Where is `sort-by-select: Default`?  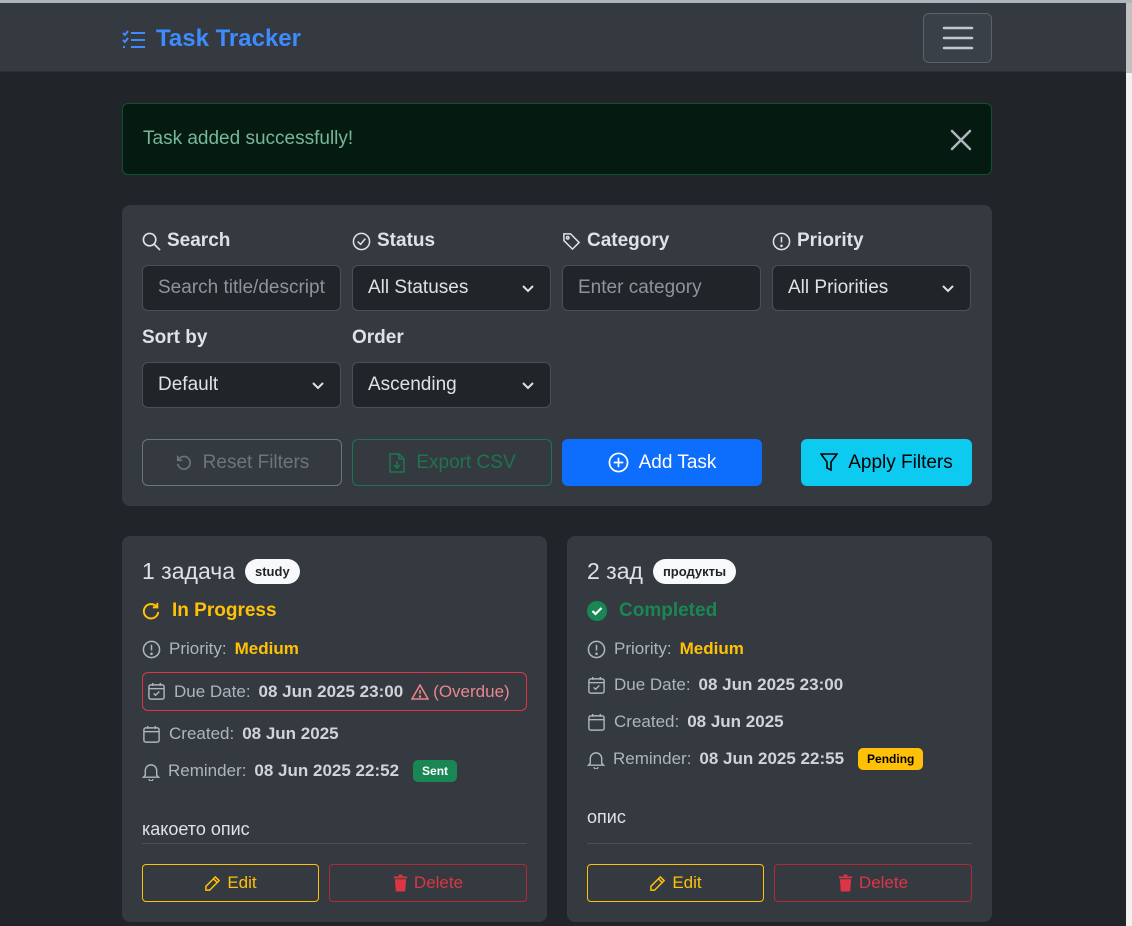
sort-by-select: Default is located at coordinates (241, 385).